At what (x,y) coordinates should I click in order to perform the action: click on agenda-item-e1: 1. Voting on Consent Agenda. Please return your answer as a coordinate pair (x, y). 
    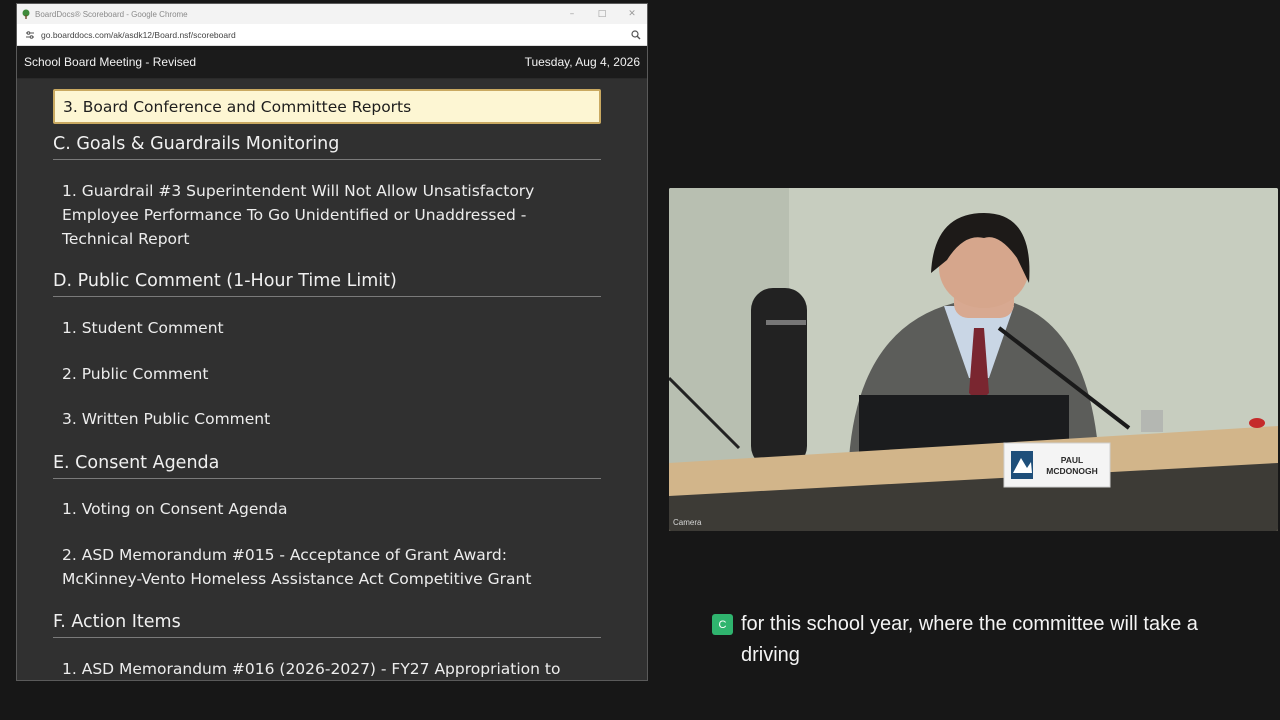
    Looking at the image, I should click on (322, 509).